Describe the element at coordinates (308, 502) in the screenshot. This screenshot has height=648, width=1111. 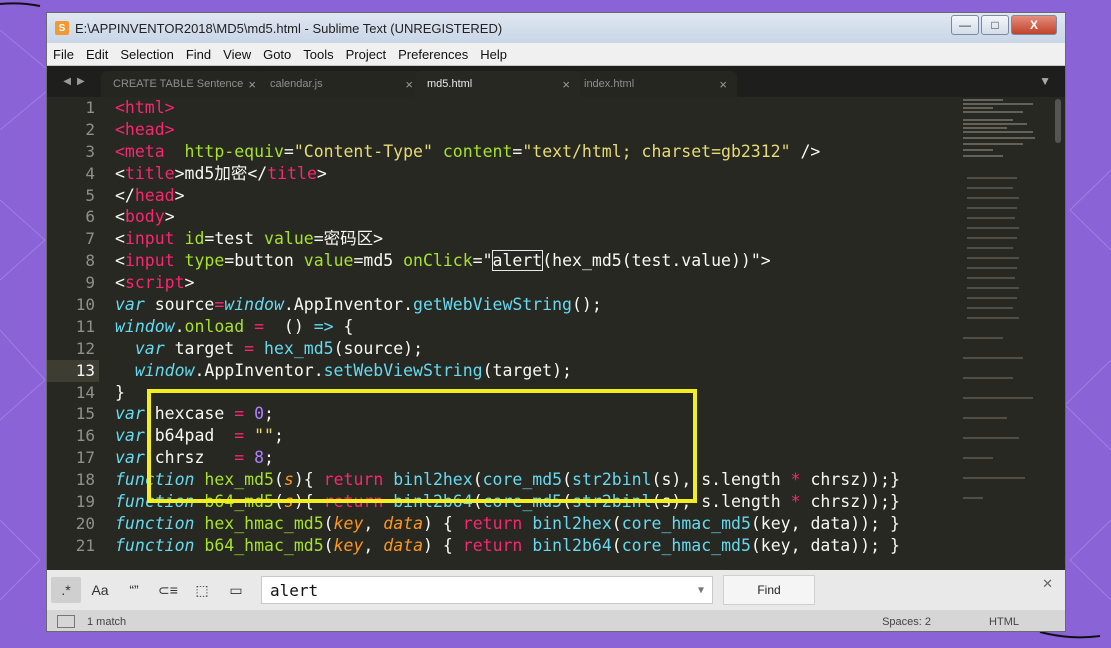
I see `code-token: ){` at that location.